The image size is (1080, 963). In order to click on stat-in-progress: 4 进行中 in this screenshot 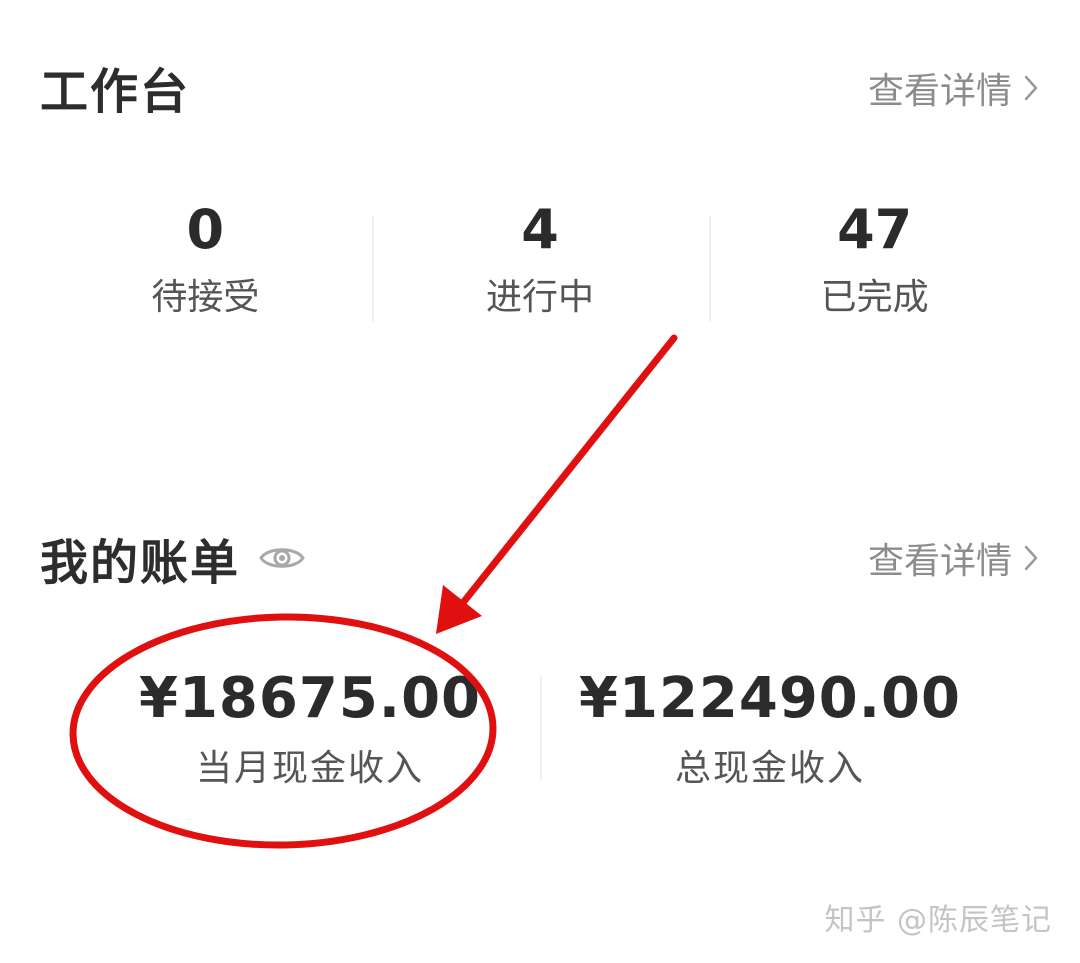, I will do `click(540, 268)`.